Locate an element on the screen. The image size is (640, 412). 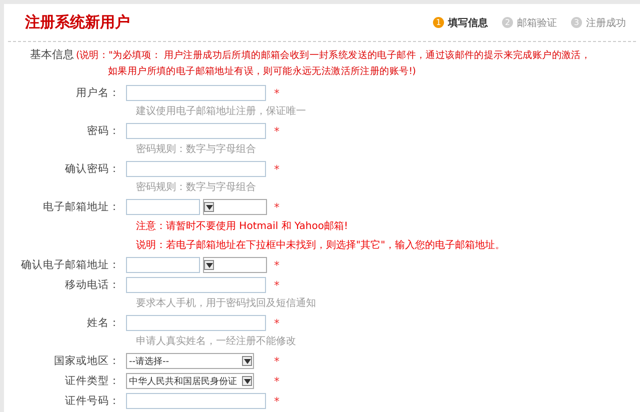
field-label: 密码： is located at coordinates (103, 131).